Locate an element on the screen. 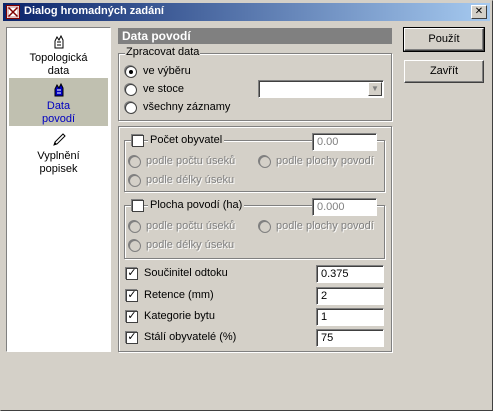 The height and width of the screenshot is (411, 493). chevron-down-icon: ▼ is located at coordinates (375, 89).